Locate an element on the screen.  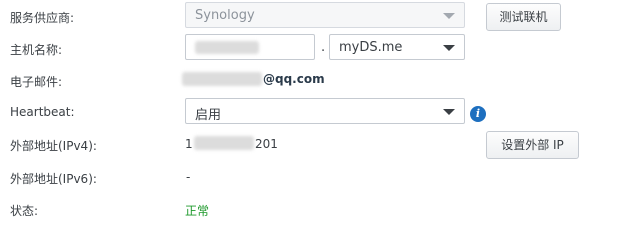
ipv4-suffix: 201 is located at coordinates (266, 144).